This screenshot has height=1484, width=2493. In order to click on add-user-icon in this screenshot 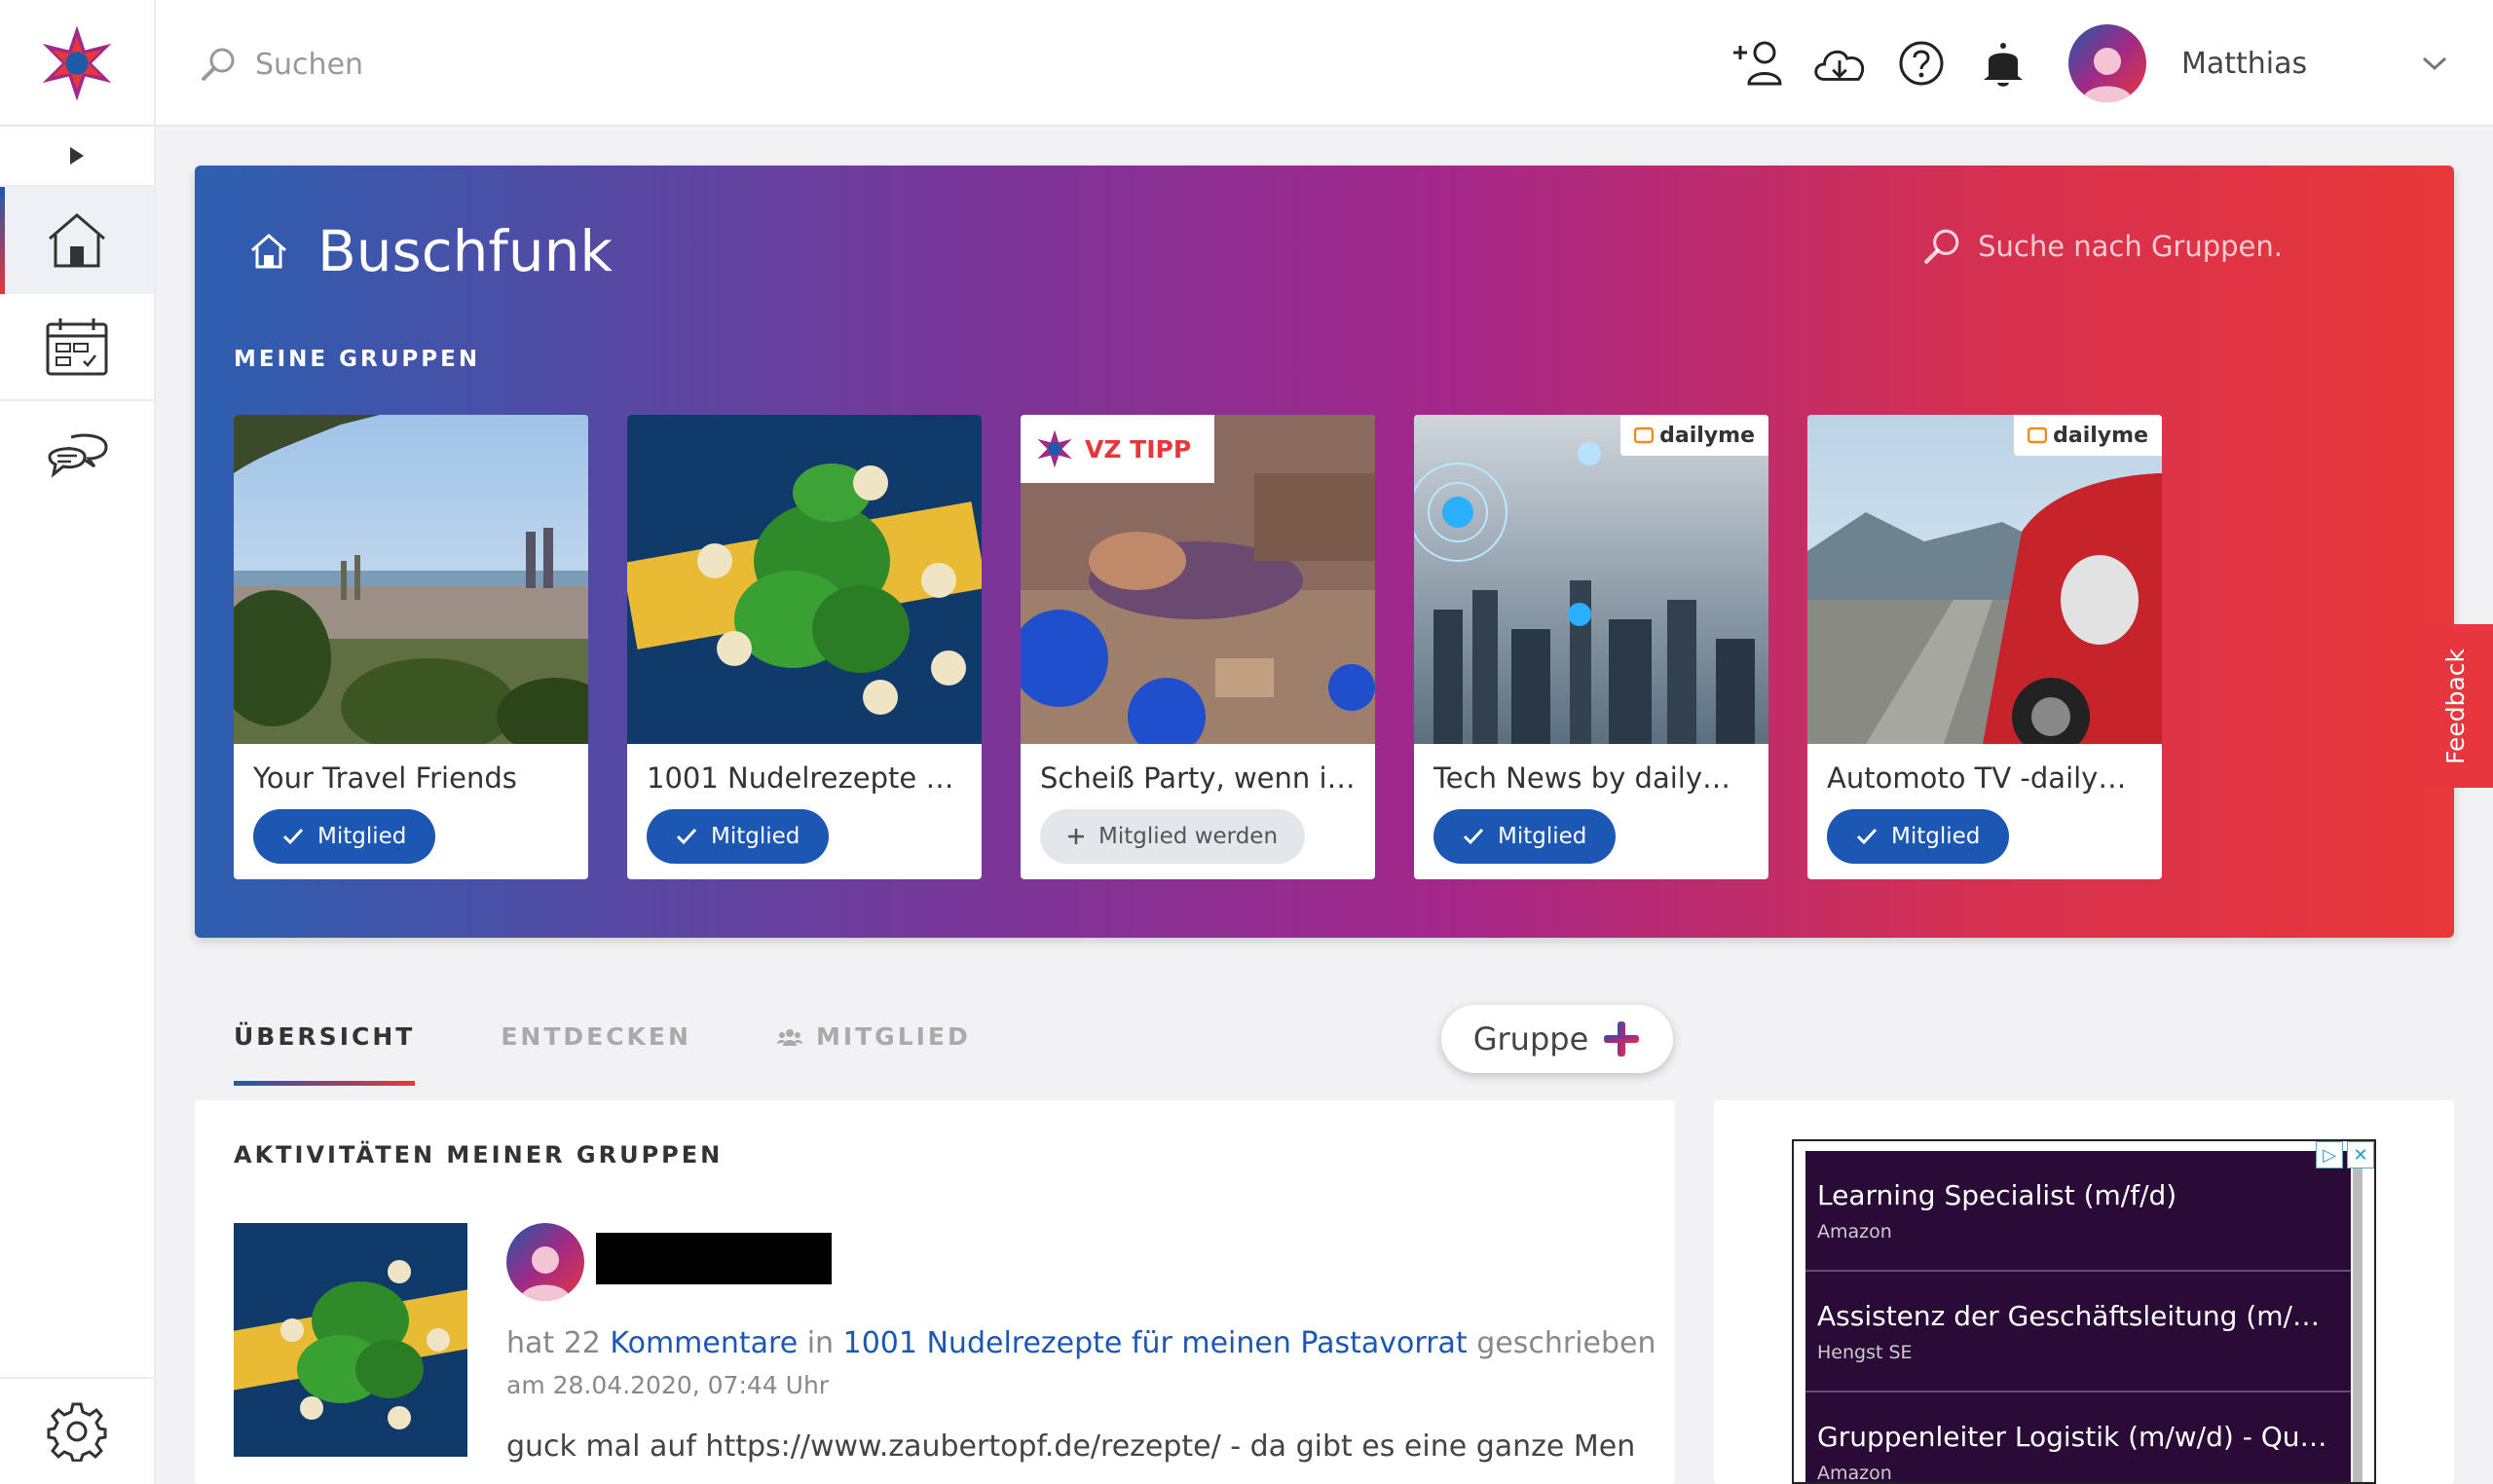, I will do `click(1758, 63)`.